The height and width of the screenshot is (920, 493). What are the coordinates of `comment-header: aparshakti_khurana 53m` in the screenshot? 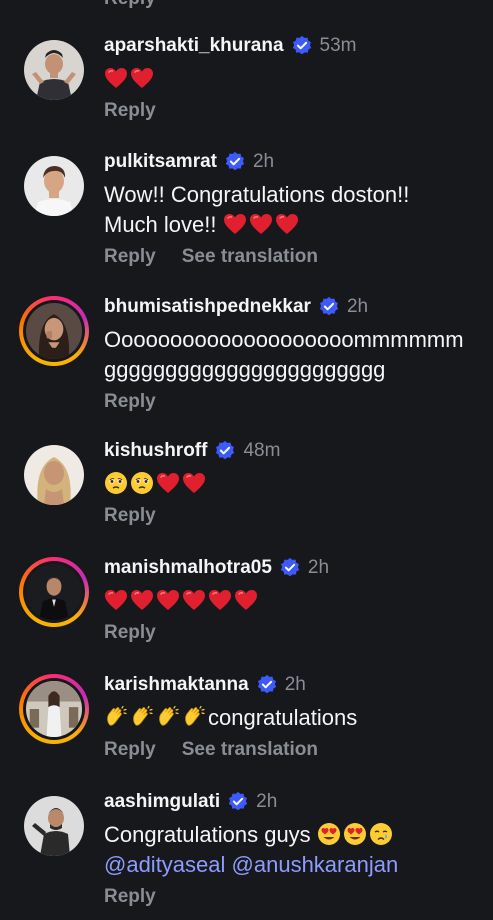 It's located at (293, 46).